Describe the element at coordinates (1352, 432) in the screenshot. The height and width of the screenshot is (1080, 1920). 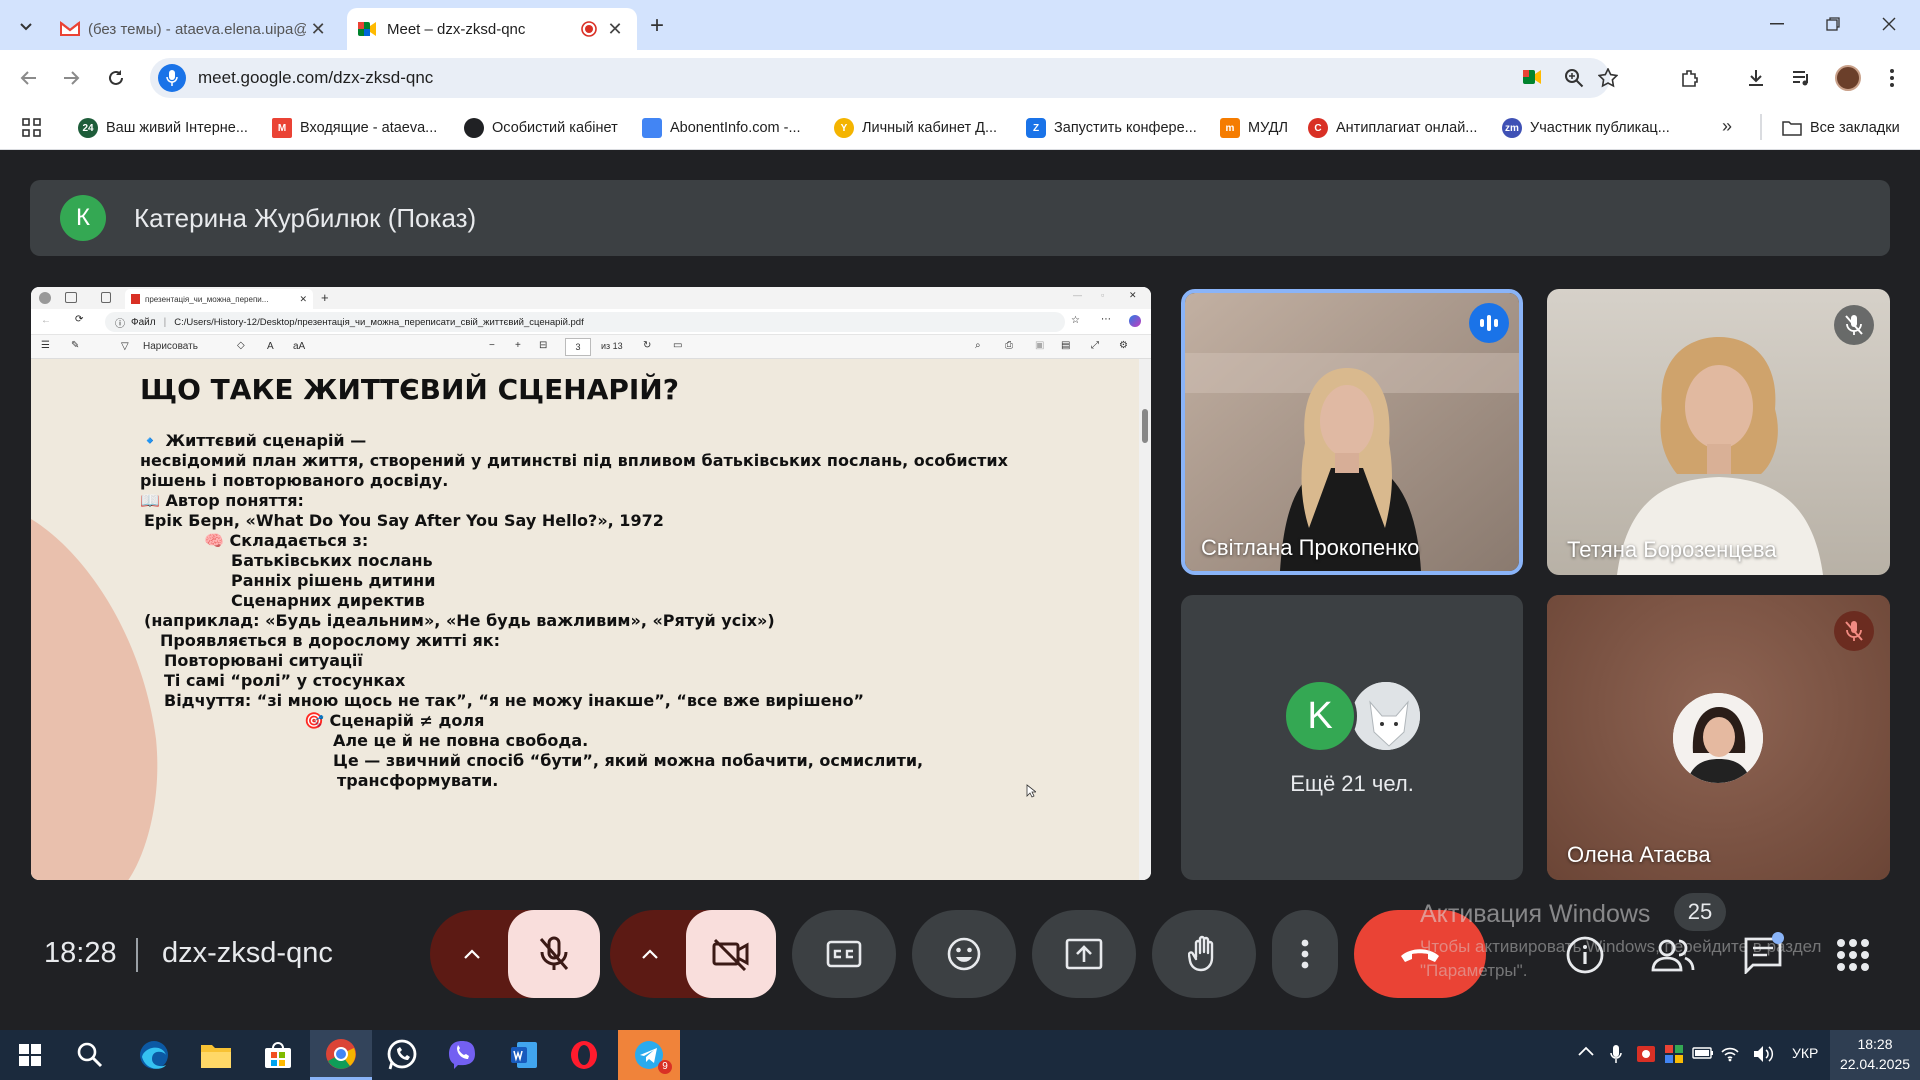
I see `participant-tile: Світлана Прокопенко` at that location.